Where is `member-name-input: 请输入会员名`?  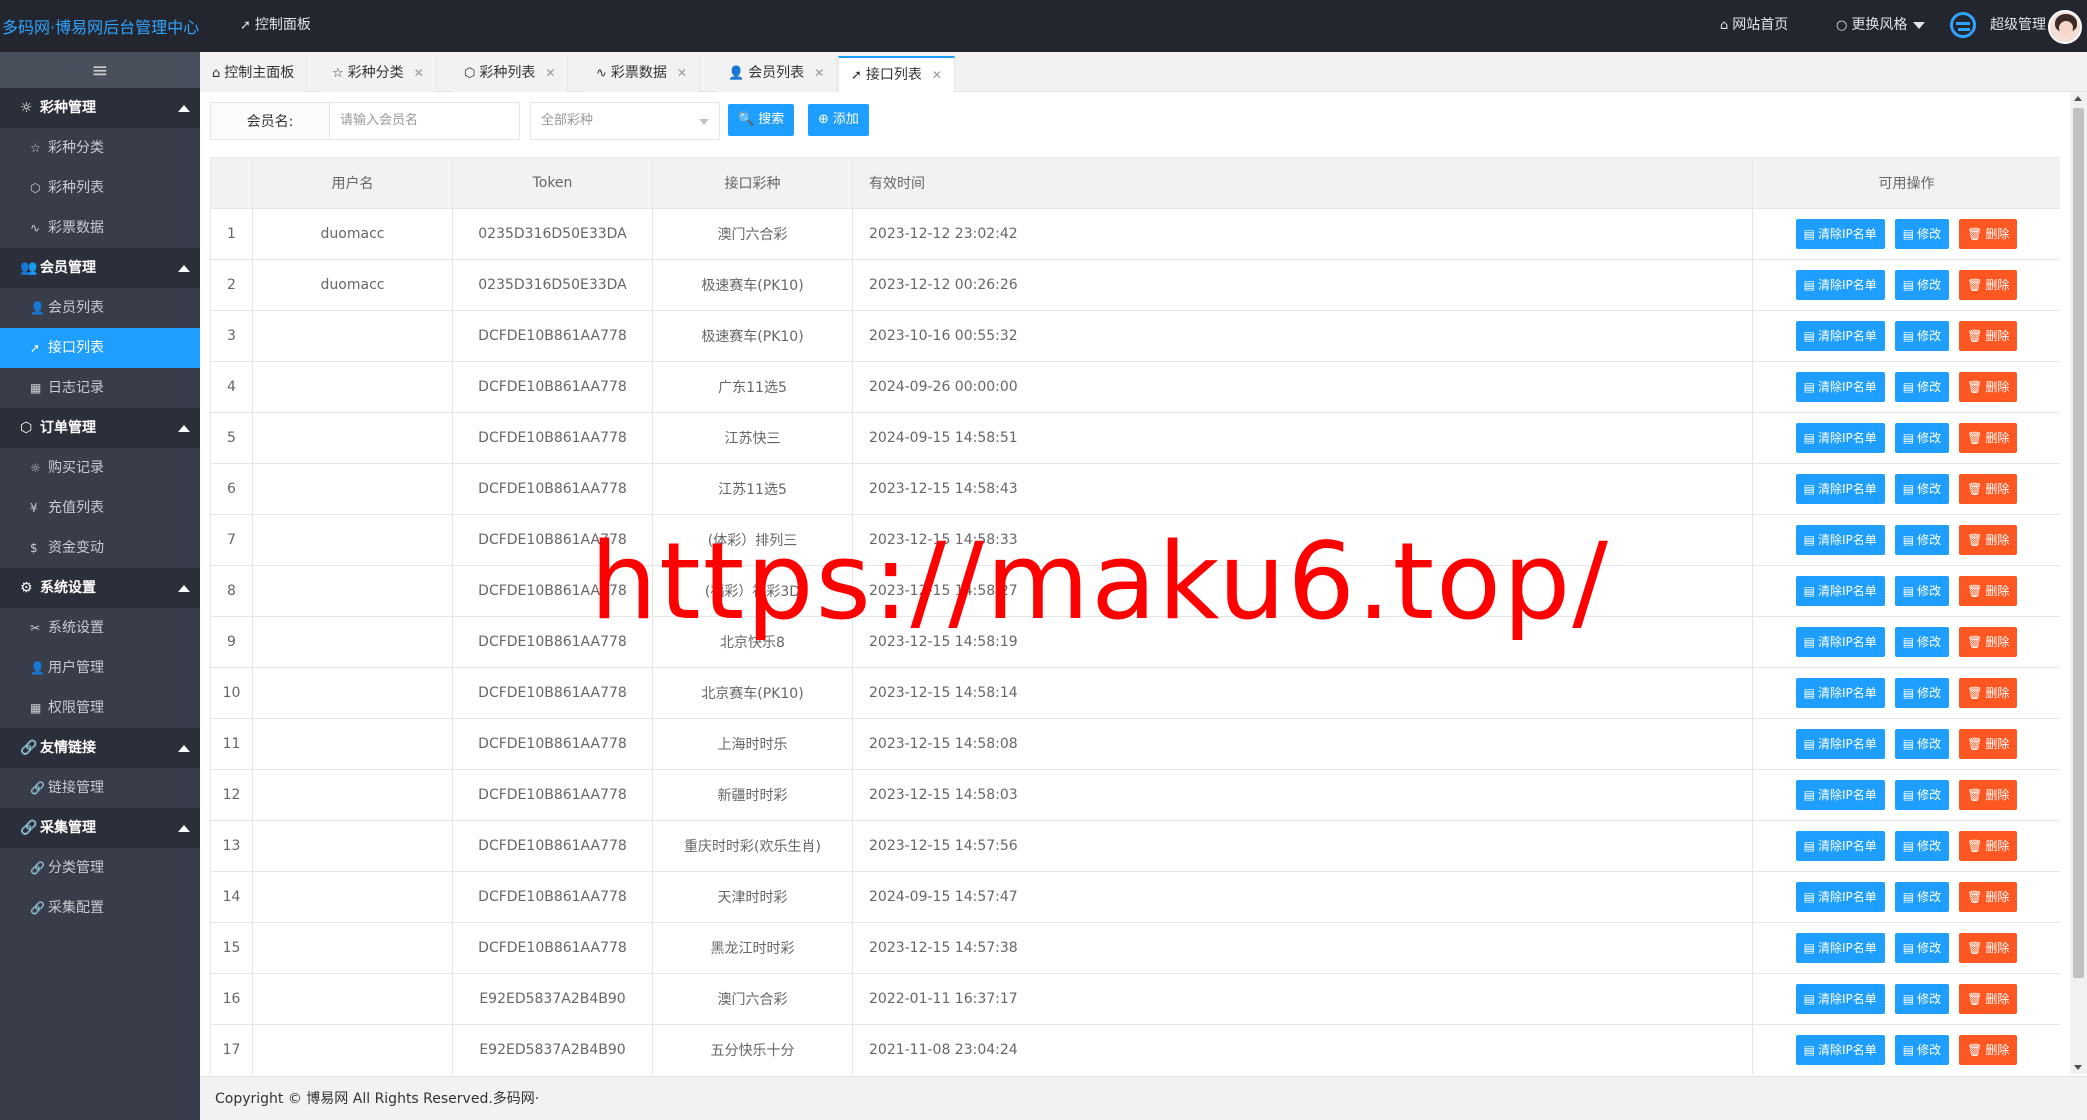
member-name-input: 请输入会员名 is located at coordinates (425, 121).